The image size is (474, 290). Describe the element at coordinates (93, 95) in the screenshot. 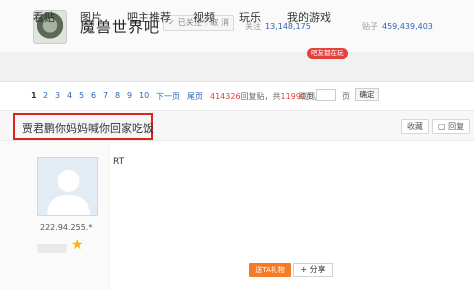

I see `page-link: 6` at that location.